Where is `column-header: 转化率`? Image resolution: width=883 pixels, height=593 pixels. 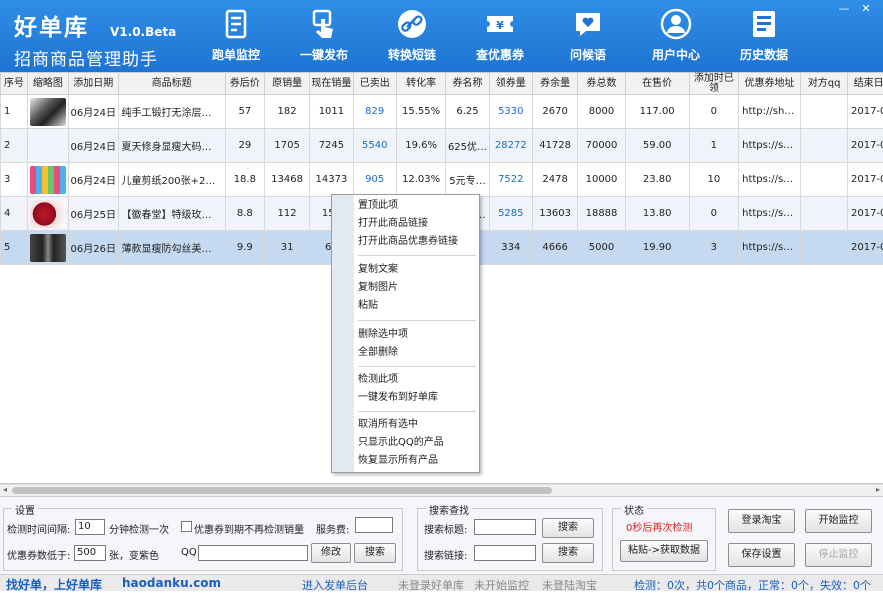
column-header: 转化率 is located at coordinates (420, 84).